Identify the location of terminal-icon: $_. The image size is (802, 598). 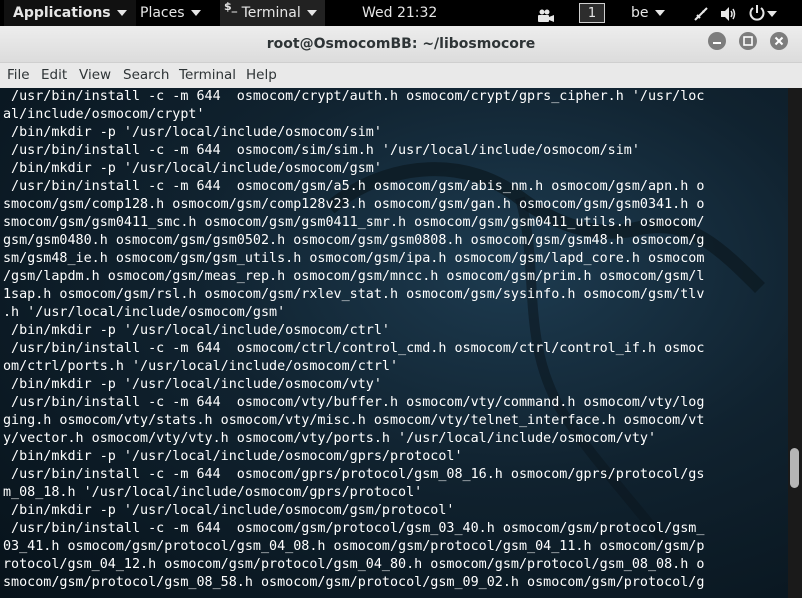
(231, 6).